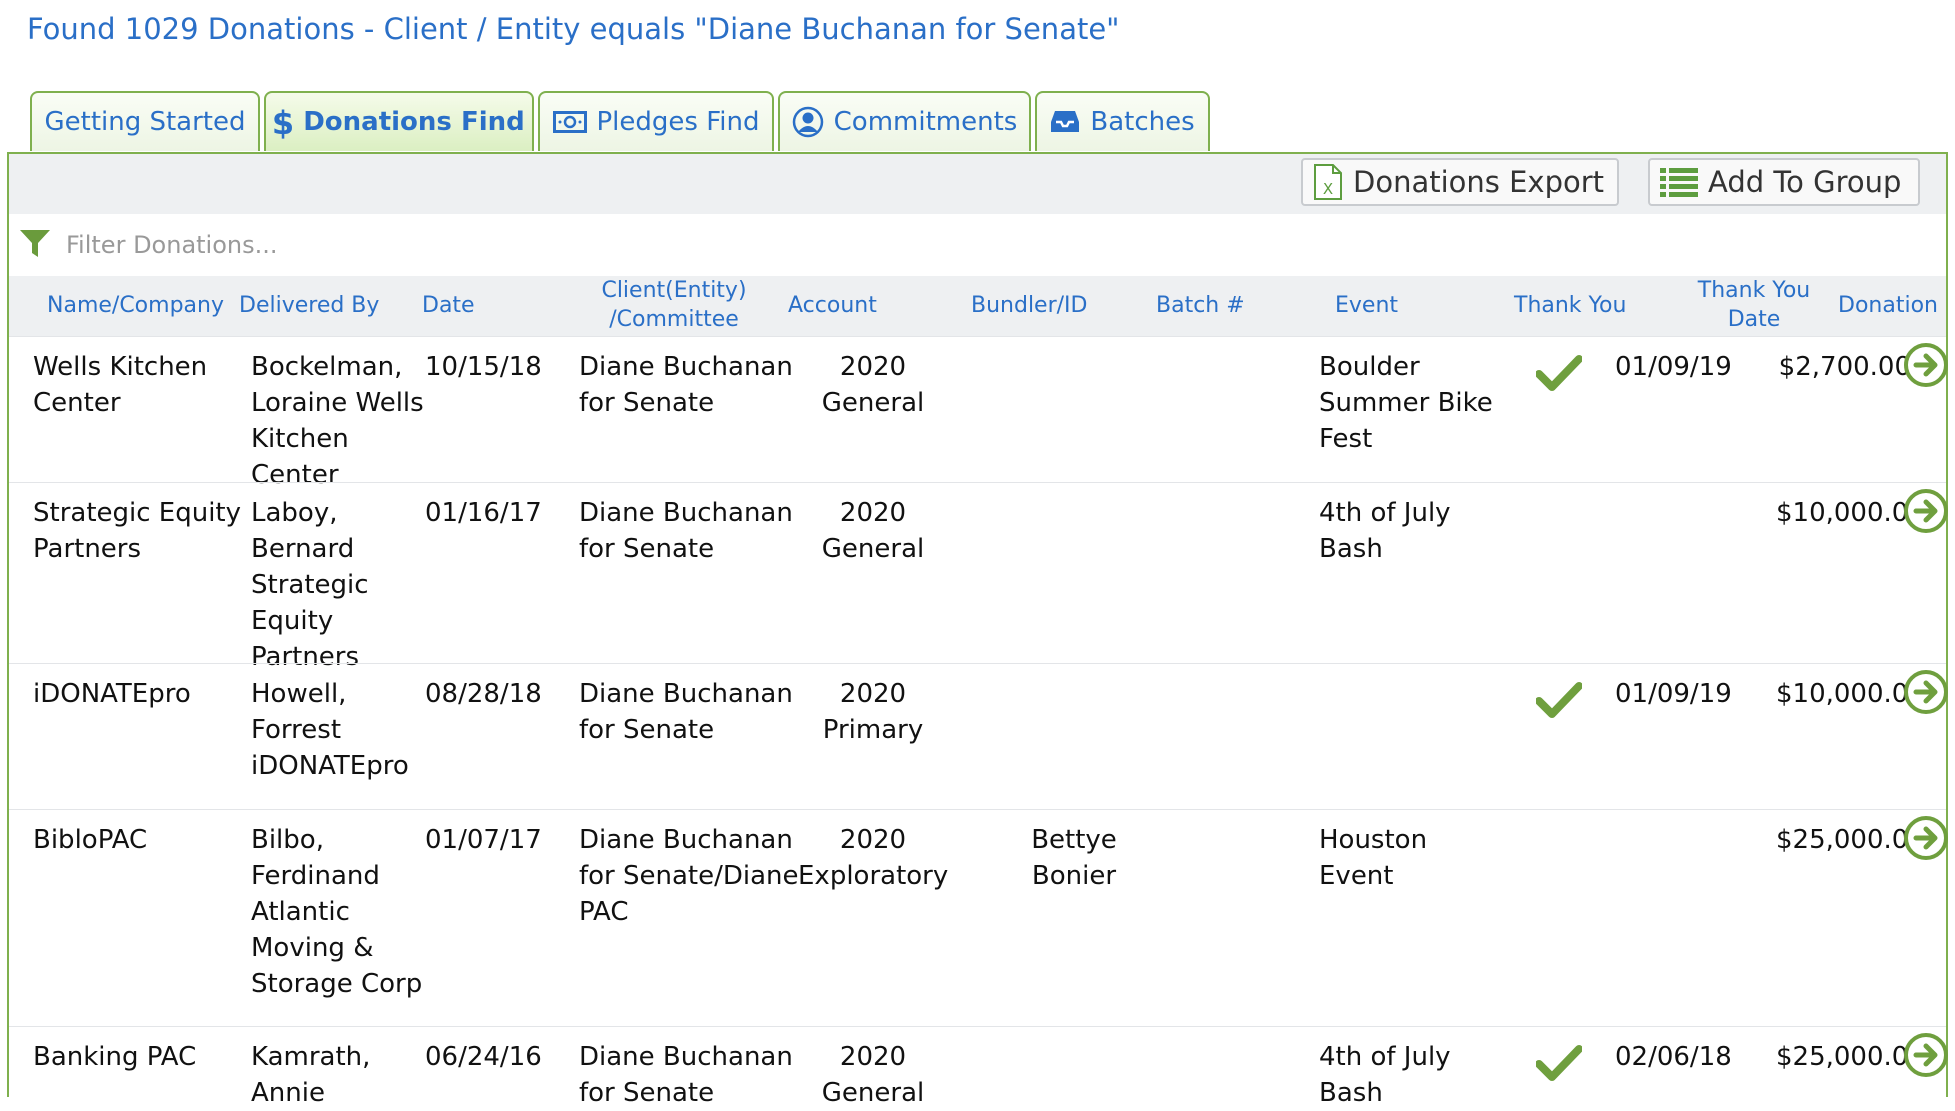 This screenshot has width=1955, height=1111. Describe the element at coordinates (1679, 182) in the screenshot. I see `list-icon` at that location.